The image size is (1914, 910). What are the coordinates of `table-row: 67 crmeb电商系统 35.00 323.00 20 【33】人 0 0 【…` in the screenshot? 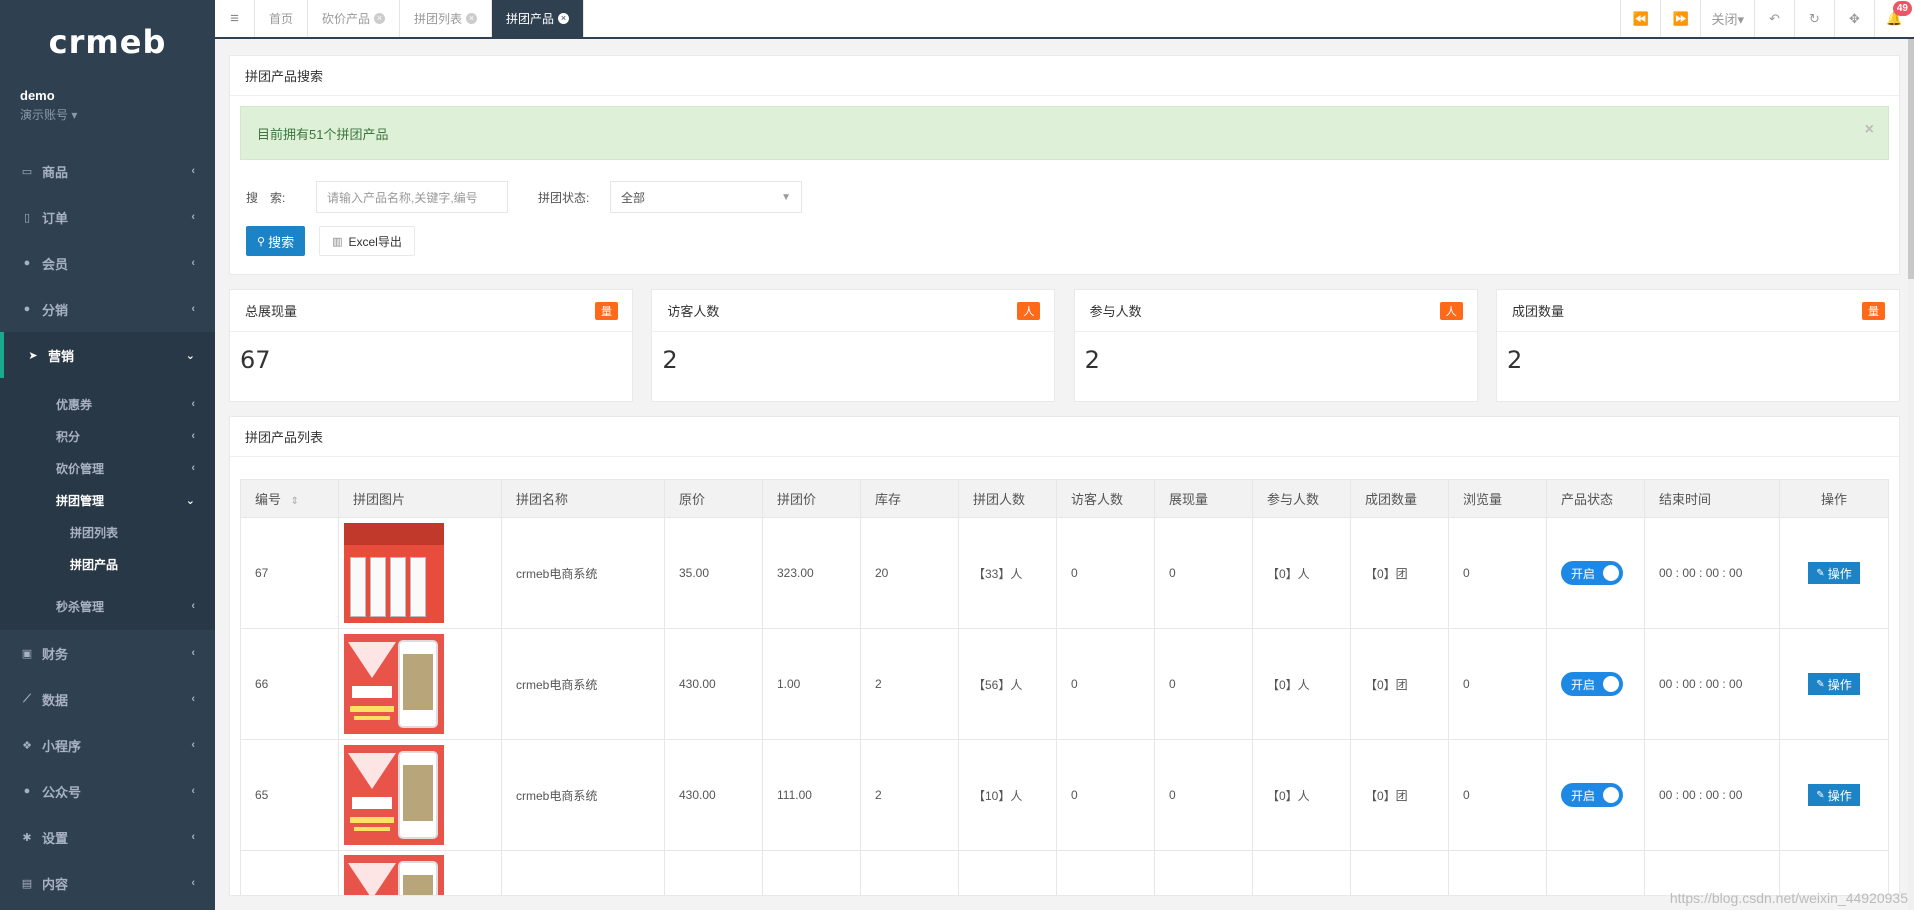 It's located at (1064, 573).